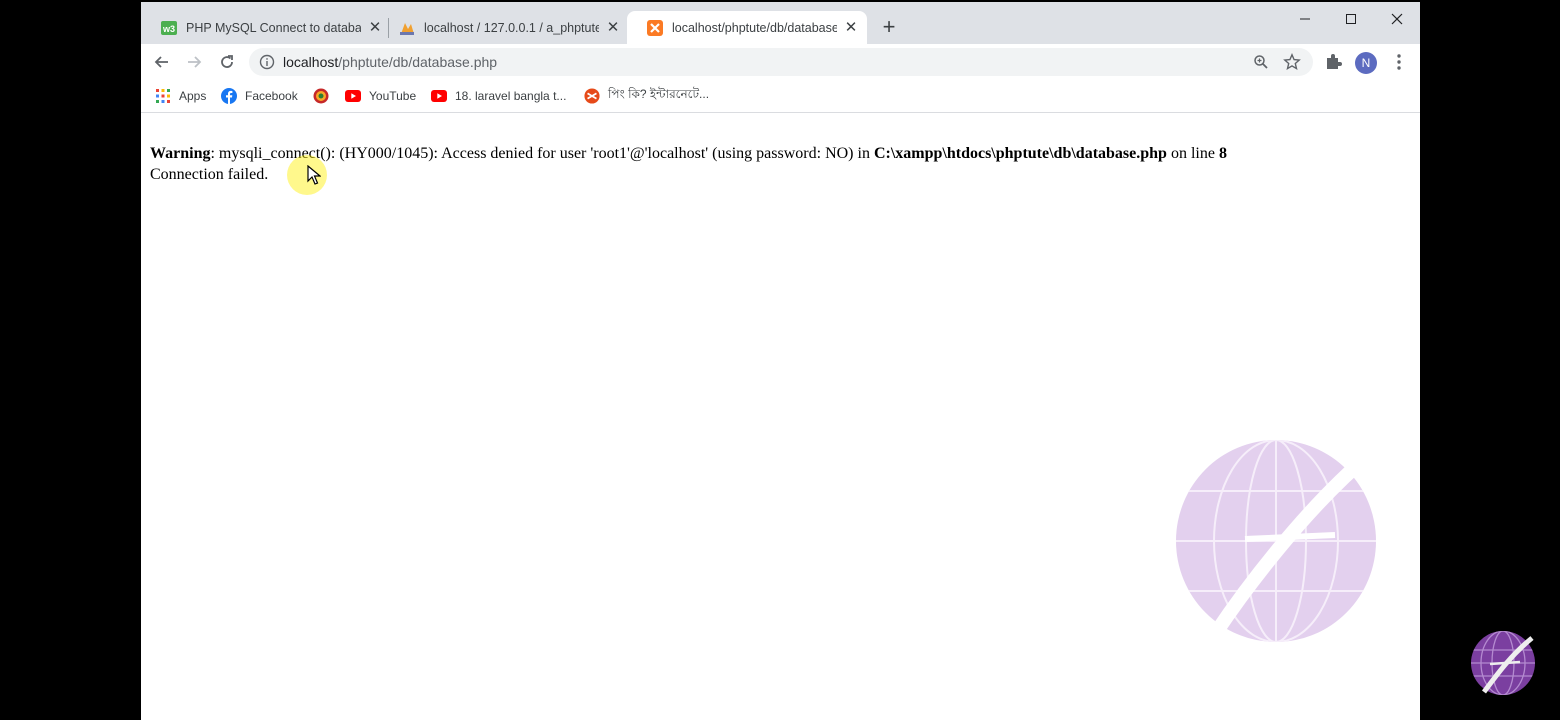 The height and width of the screenshot is (720, 1560). What do you see at coordinates (180, 153) in the screenshot?
I see `warning-label: Warning` at bounding box center [180, 153].